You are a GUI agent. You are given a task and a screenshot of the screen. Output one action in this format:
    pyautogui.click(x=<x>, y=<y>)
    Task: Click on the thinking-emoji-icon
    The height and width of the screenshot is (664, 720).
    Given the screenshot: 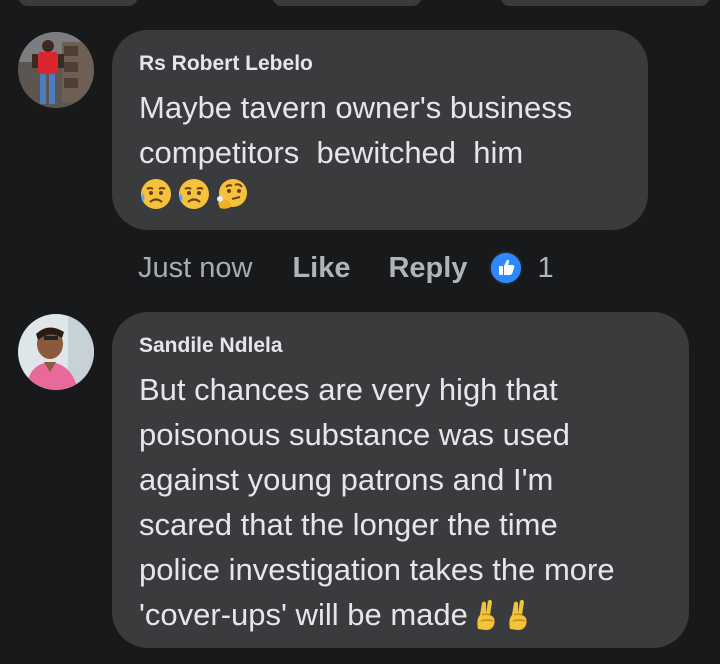 What is the action you would take?
    pyautogui.click(x=232, y=194)
    